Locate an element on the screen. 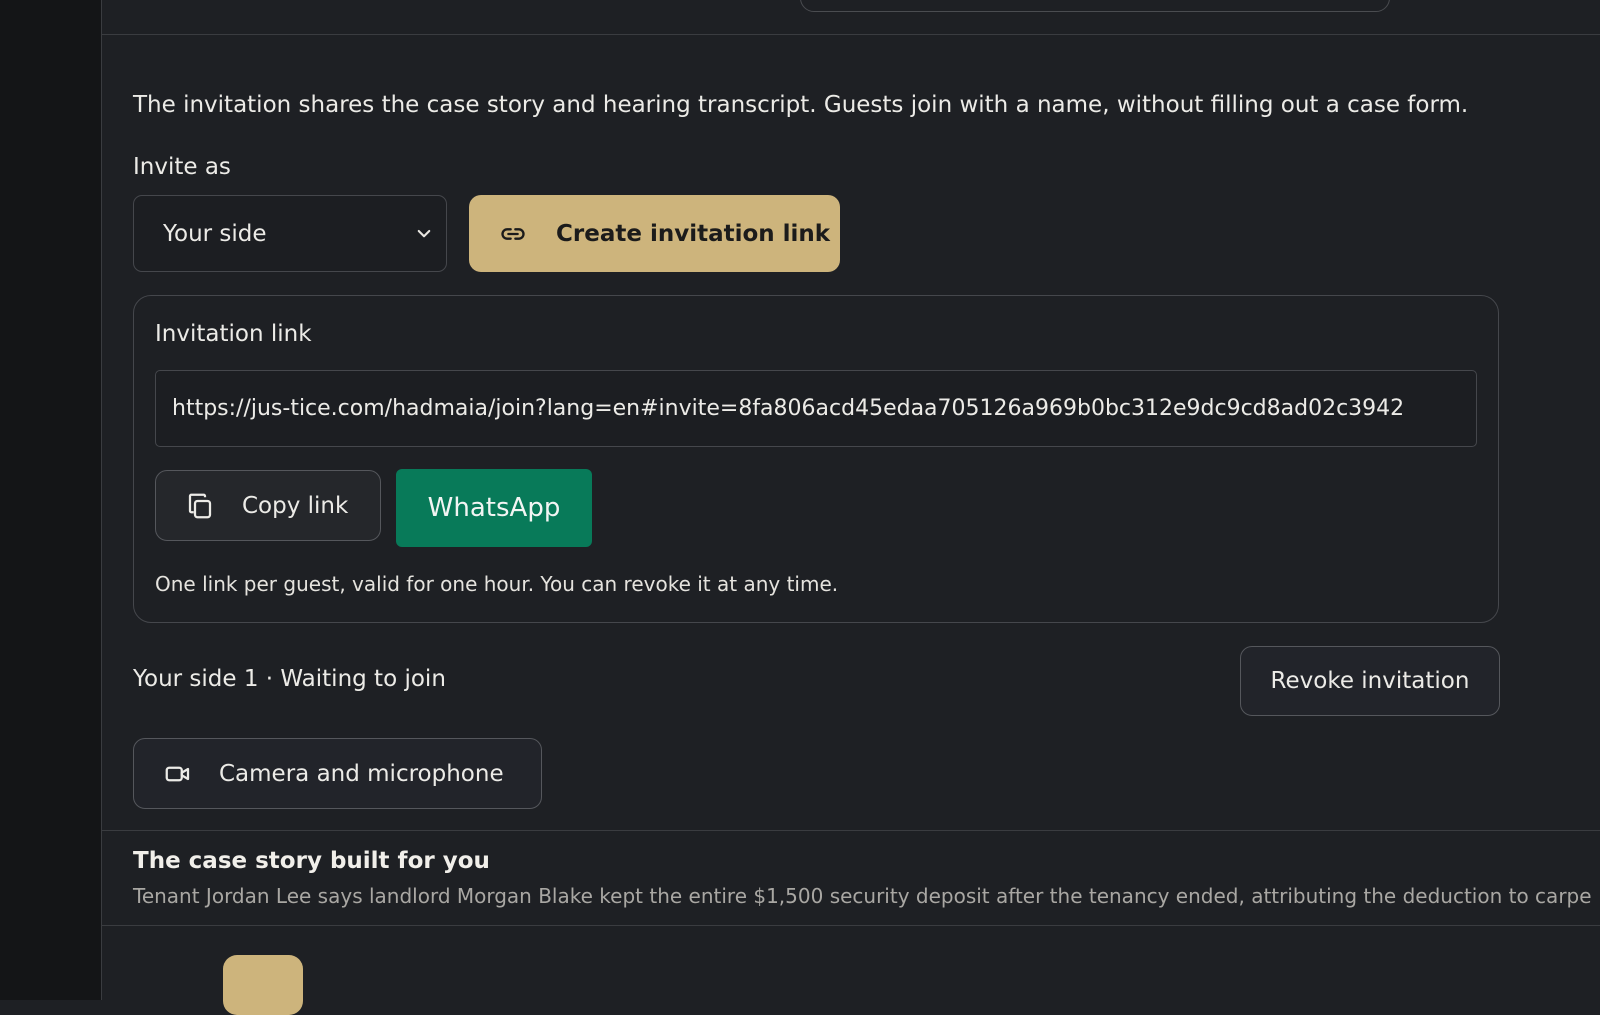 The height and width of the screenshot is (1015, 1600). camera-microphone-button: Camera and microphone is located at coordinates (337, 773).